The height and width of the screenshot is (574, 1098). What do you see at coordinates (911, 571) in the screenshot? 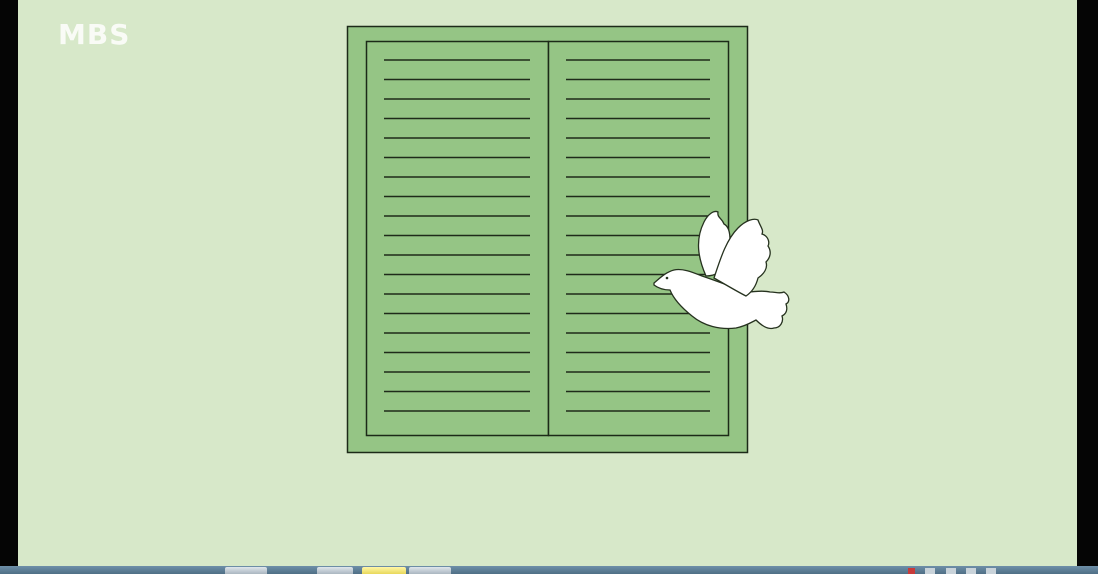
I see `tray-icon-red` at bounding box center [911, 571].